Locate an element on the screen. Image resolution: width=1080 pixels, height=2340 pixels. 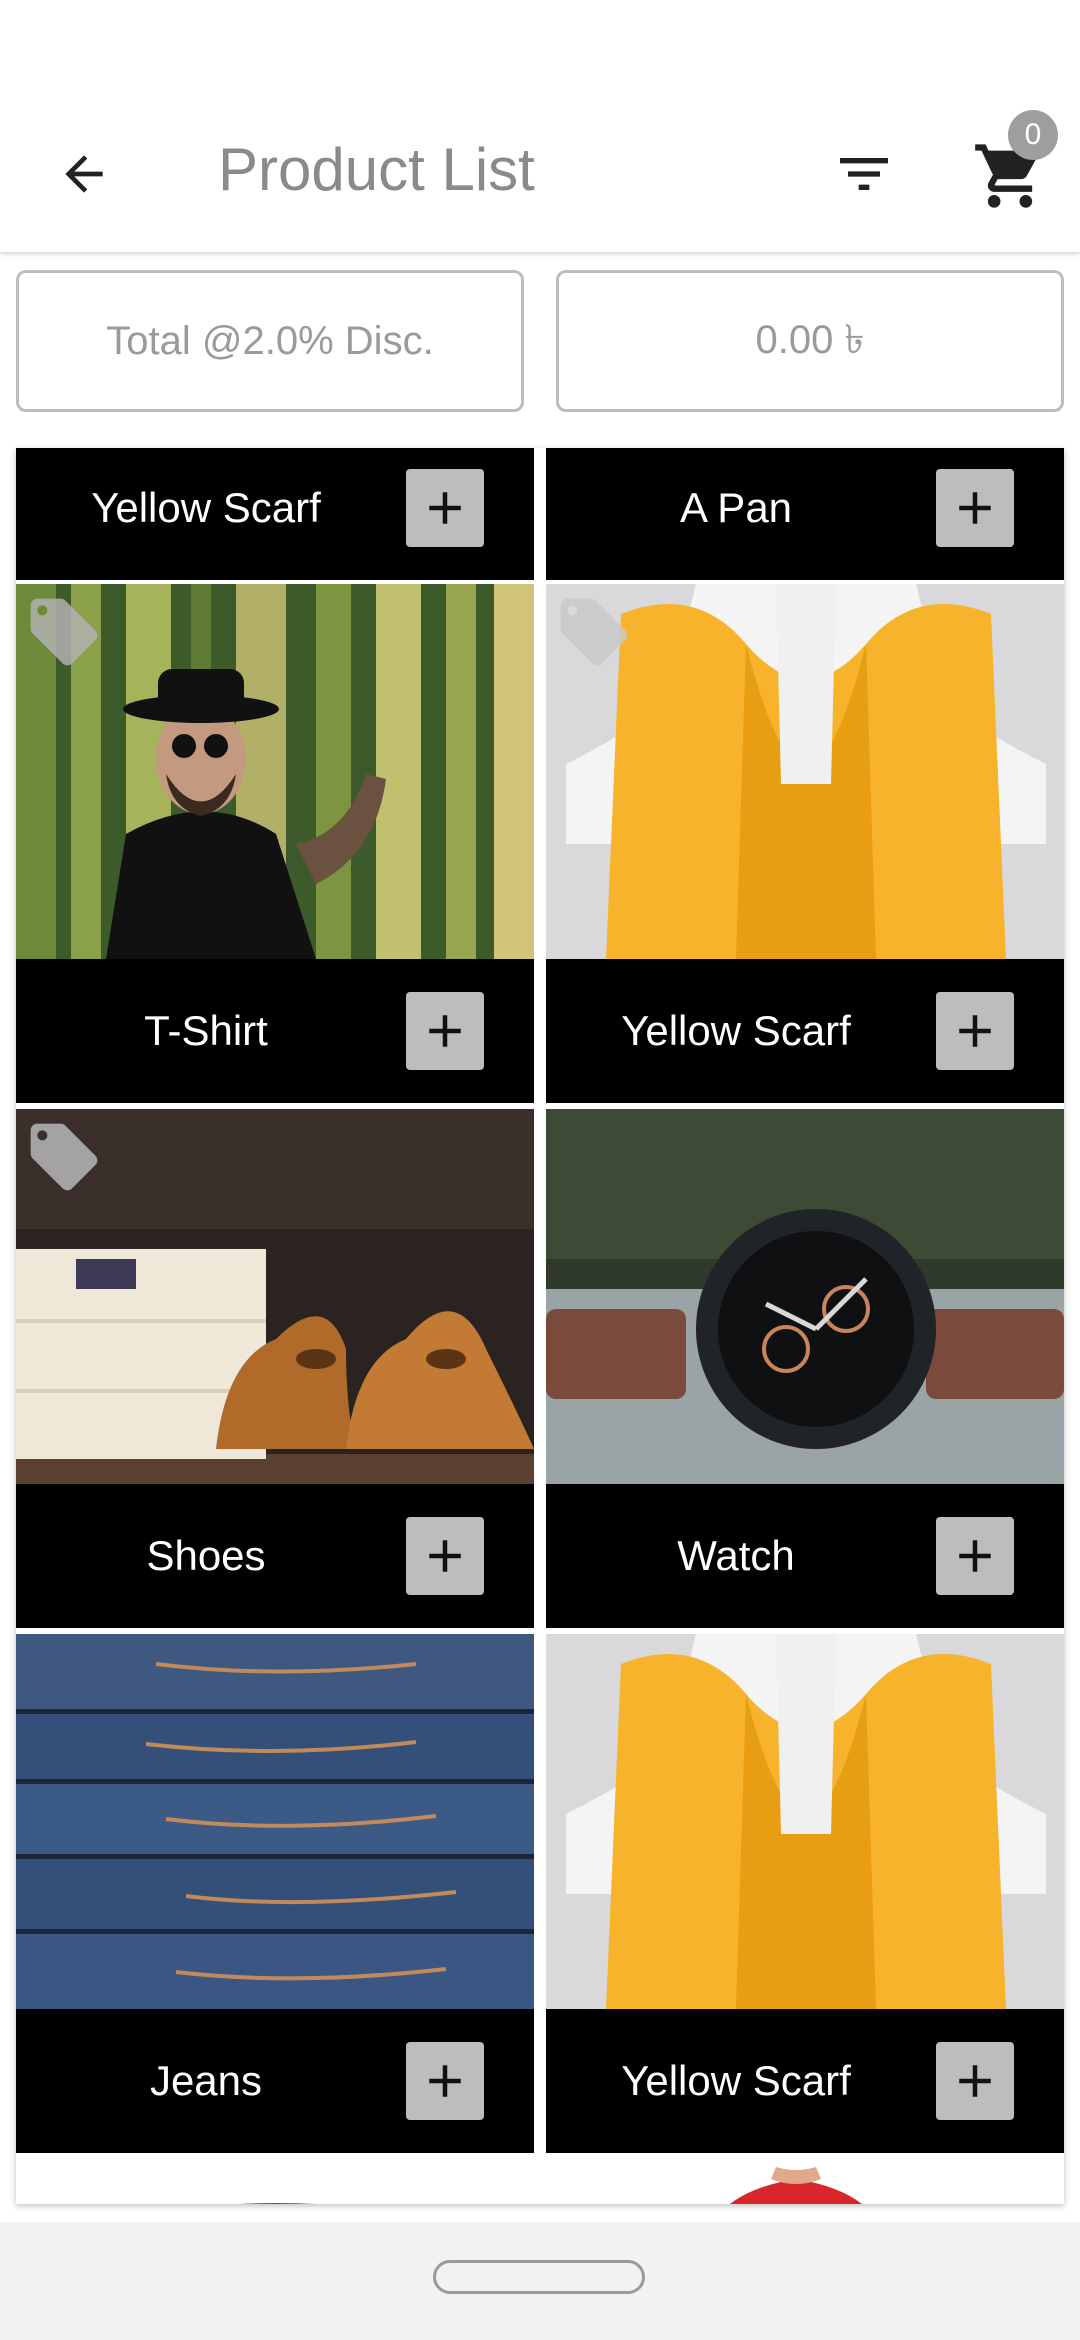
product-card: Jeans is located at coordinates (275, 1893).